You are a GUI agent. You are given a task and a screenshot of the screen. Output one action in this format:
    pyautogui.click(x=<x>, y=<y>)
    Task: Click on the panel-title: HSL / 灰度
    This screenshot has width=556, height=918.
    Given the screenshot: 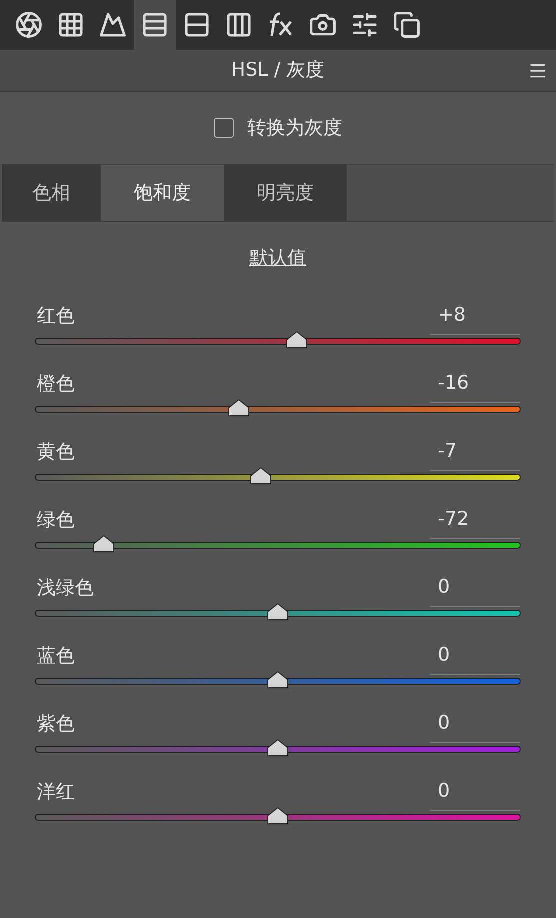 What is the action you would take?
    pyautogui.click(x=278, y=71)
    